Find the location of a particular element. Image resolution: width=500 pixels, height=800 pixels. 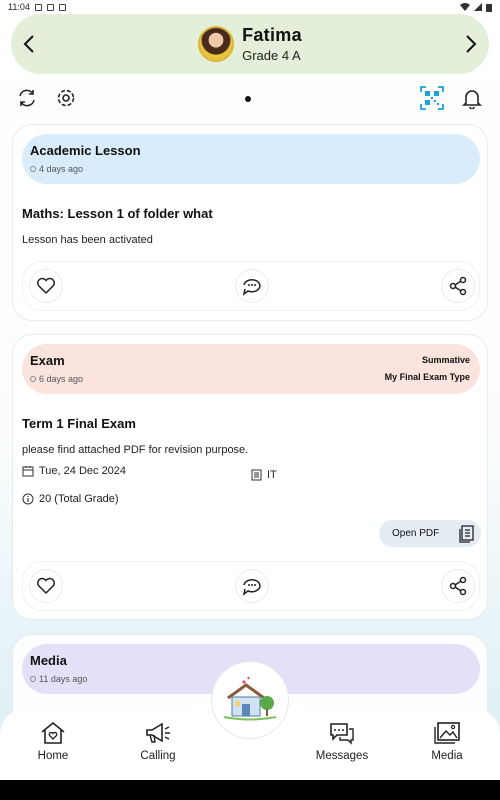

system-nav-bar is located at coordinates (250, 790).